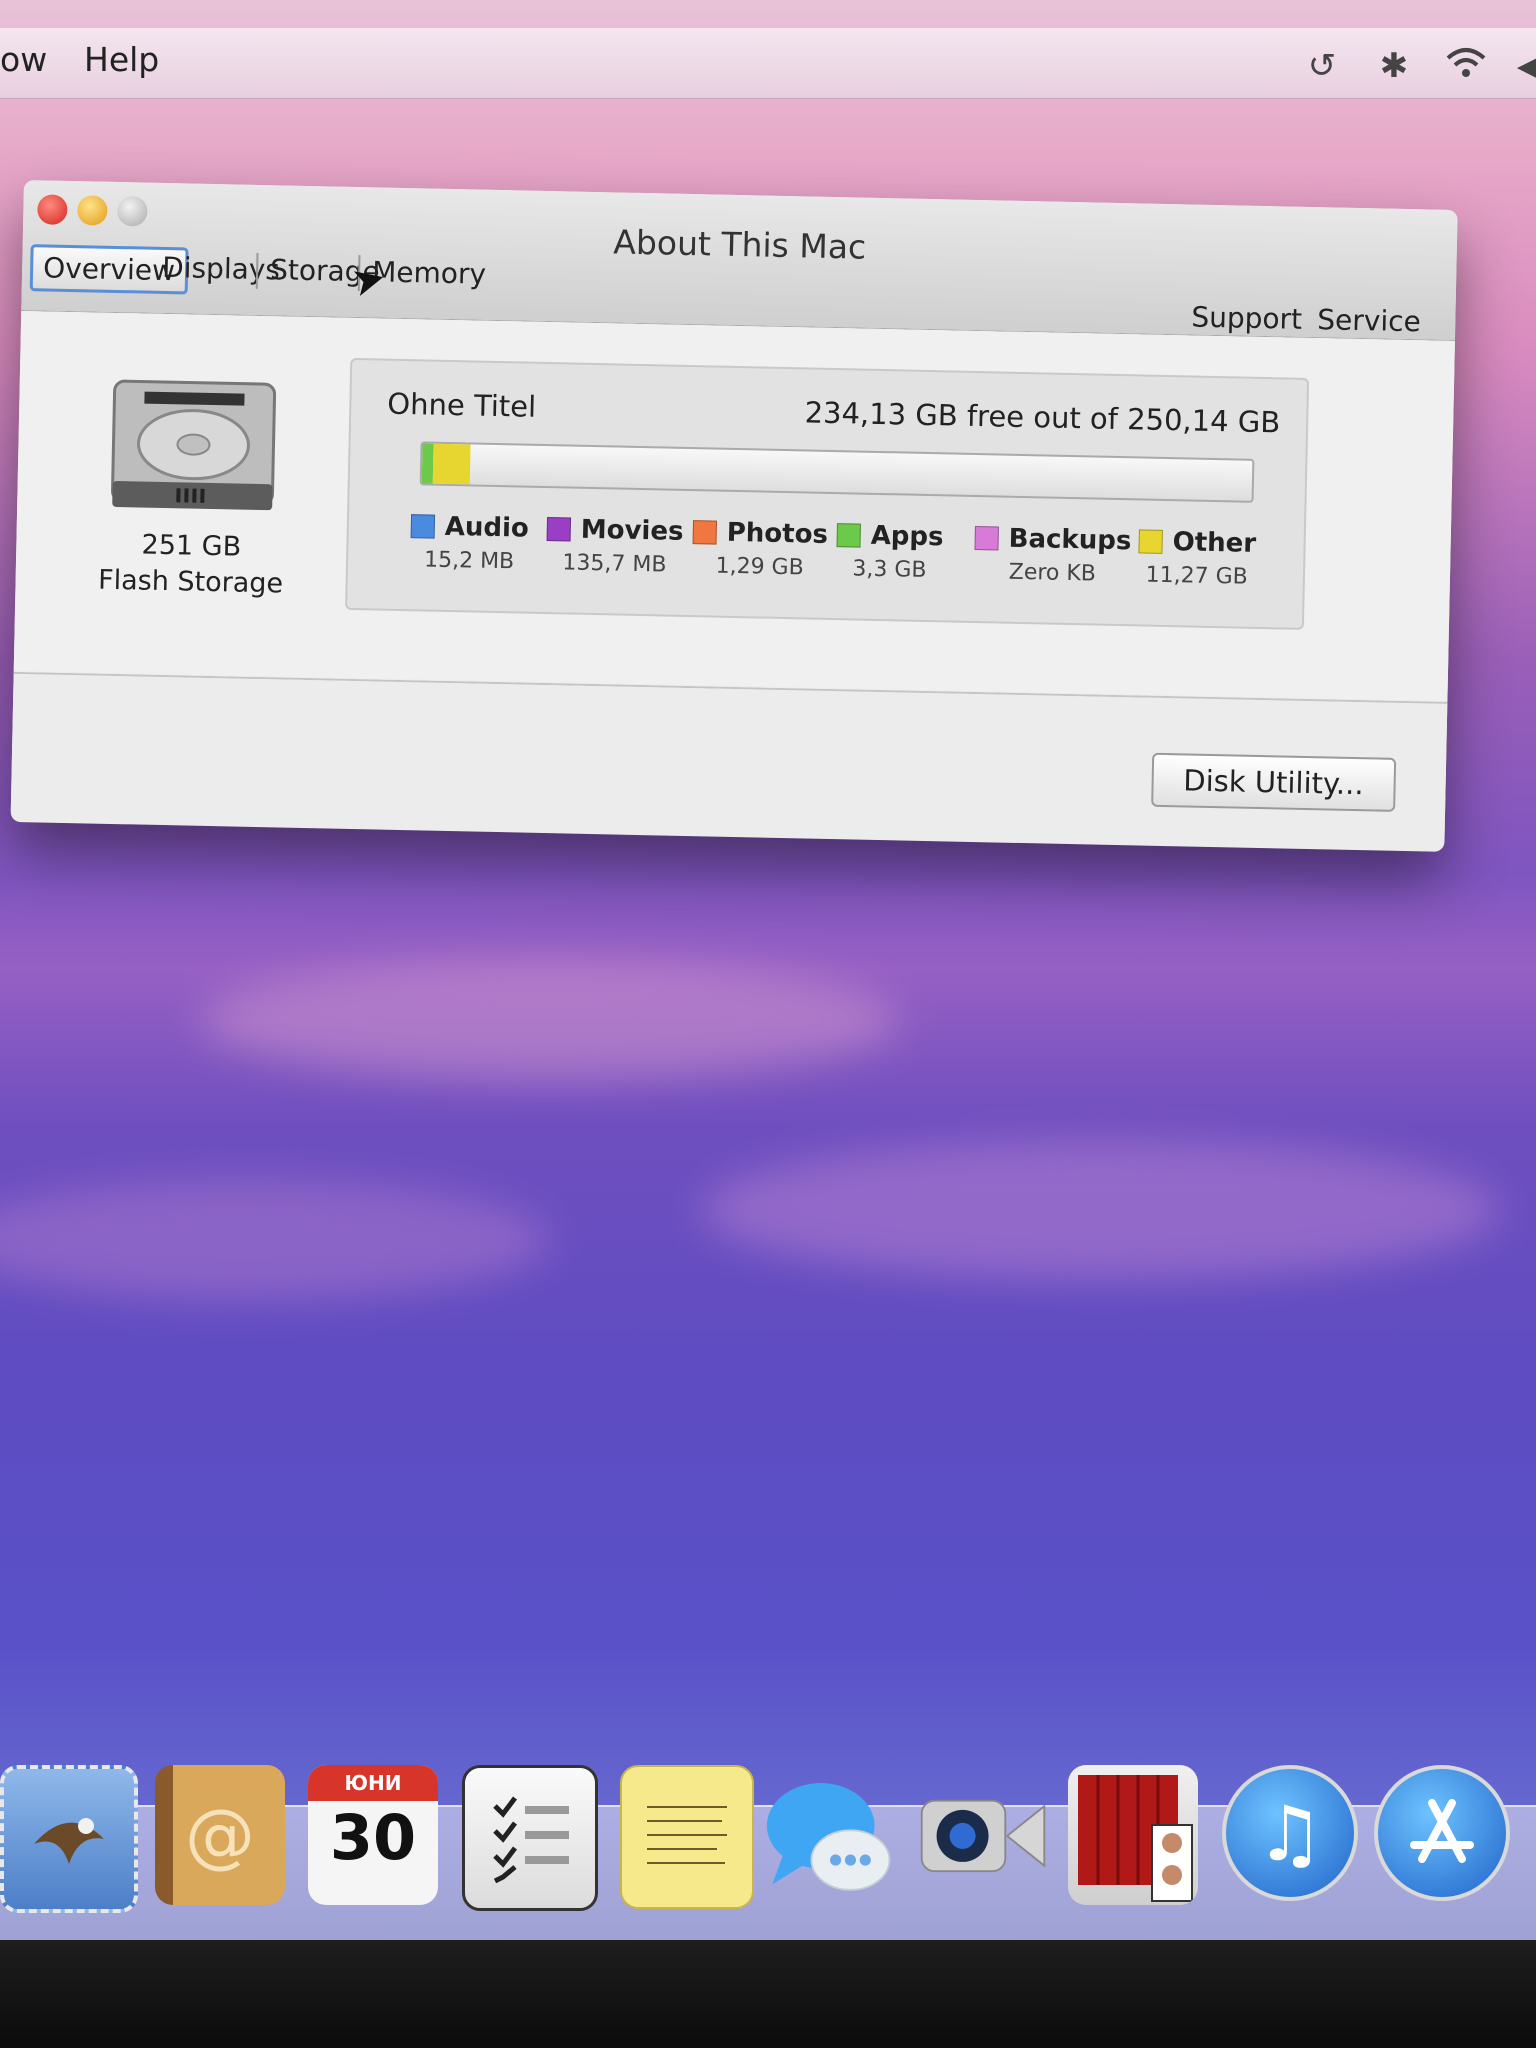  I want to click on storage-usage-bar, so click(837, 472).